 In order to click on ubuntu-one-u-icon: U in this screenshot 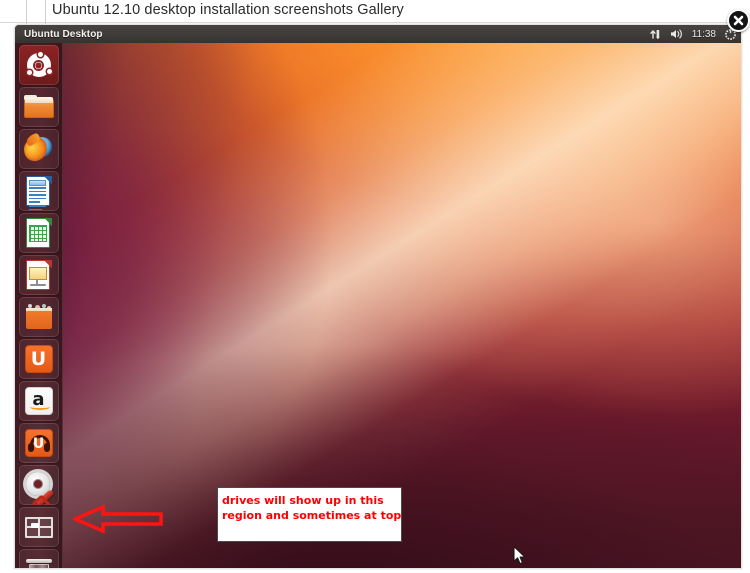, I will do `click(39, 359)`.